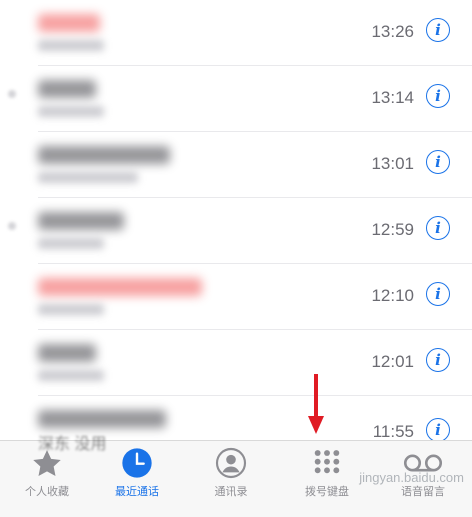  Describe the element at coordinates (137, 463) in the screenshot. I see `clock-icon` at that location.